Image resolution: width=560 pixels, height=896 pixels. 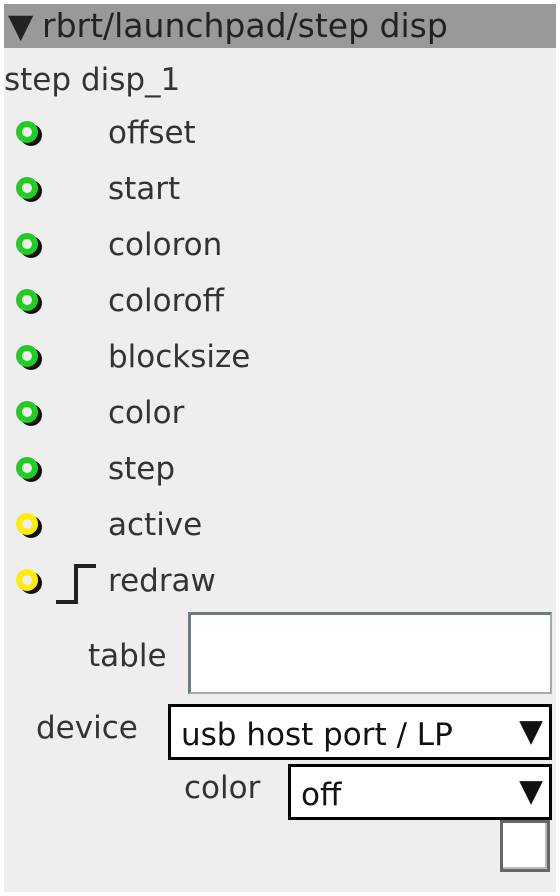 I want to click on object-instance-name: step disp_1, so click(x=92, y=80).